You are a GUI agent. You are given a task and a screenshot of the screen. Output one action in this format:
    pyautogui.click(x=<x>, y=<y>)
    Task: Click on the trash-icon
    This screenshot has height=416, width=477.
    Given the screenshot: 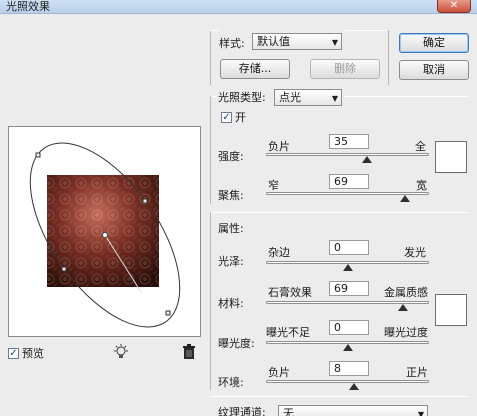 What is the action you would take?
    pyautogui.click(x=189, y=352)
    